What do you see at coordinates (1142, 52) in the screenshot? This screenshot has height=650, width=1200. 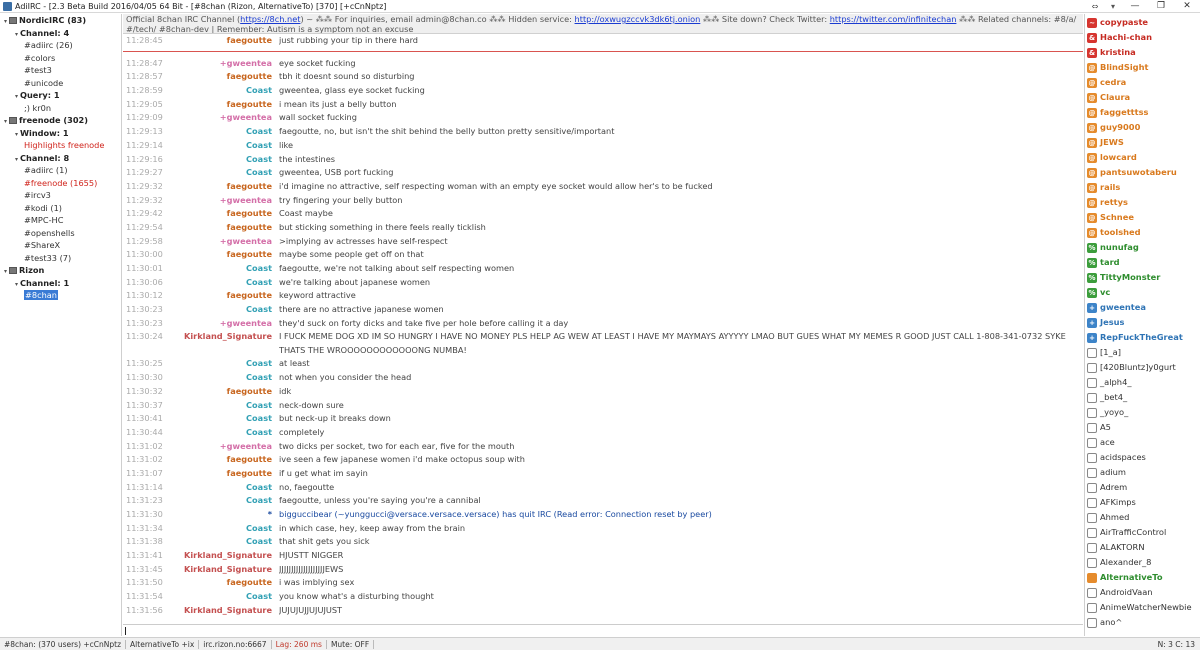 I see `nick-list-item: & kristina` at bounding box center [1142, 52].